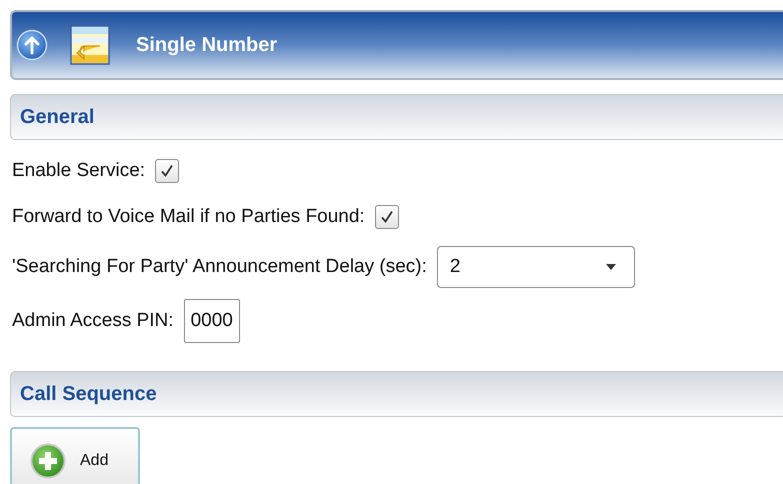 Image resolution: width=783 pixels, height=484 pixels. What do you see at coordinates (611, 267) in the screenshot?
I see `caret-icon` at bounding box center [611, 267].